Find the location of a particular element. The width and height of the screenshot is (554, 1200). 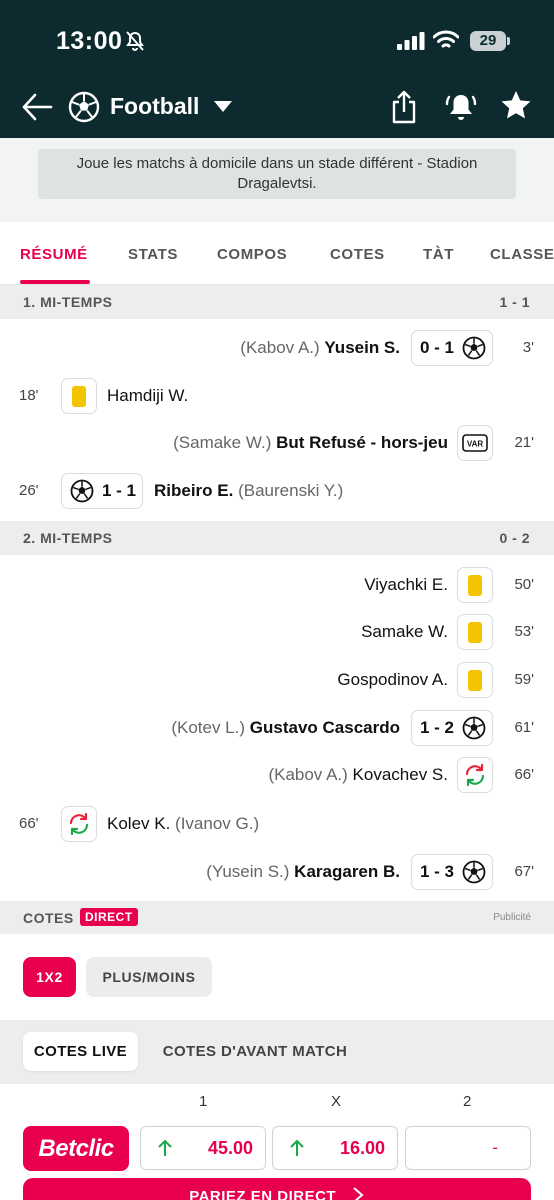

column-draw: X is located at coordinates (336, 1101).